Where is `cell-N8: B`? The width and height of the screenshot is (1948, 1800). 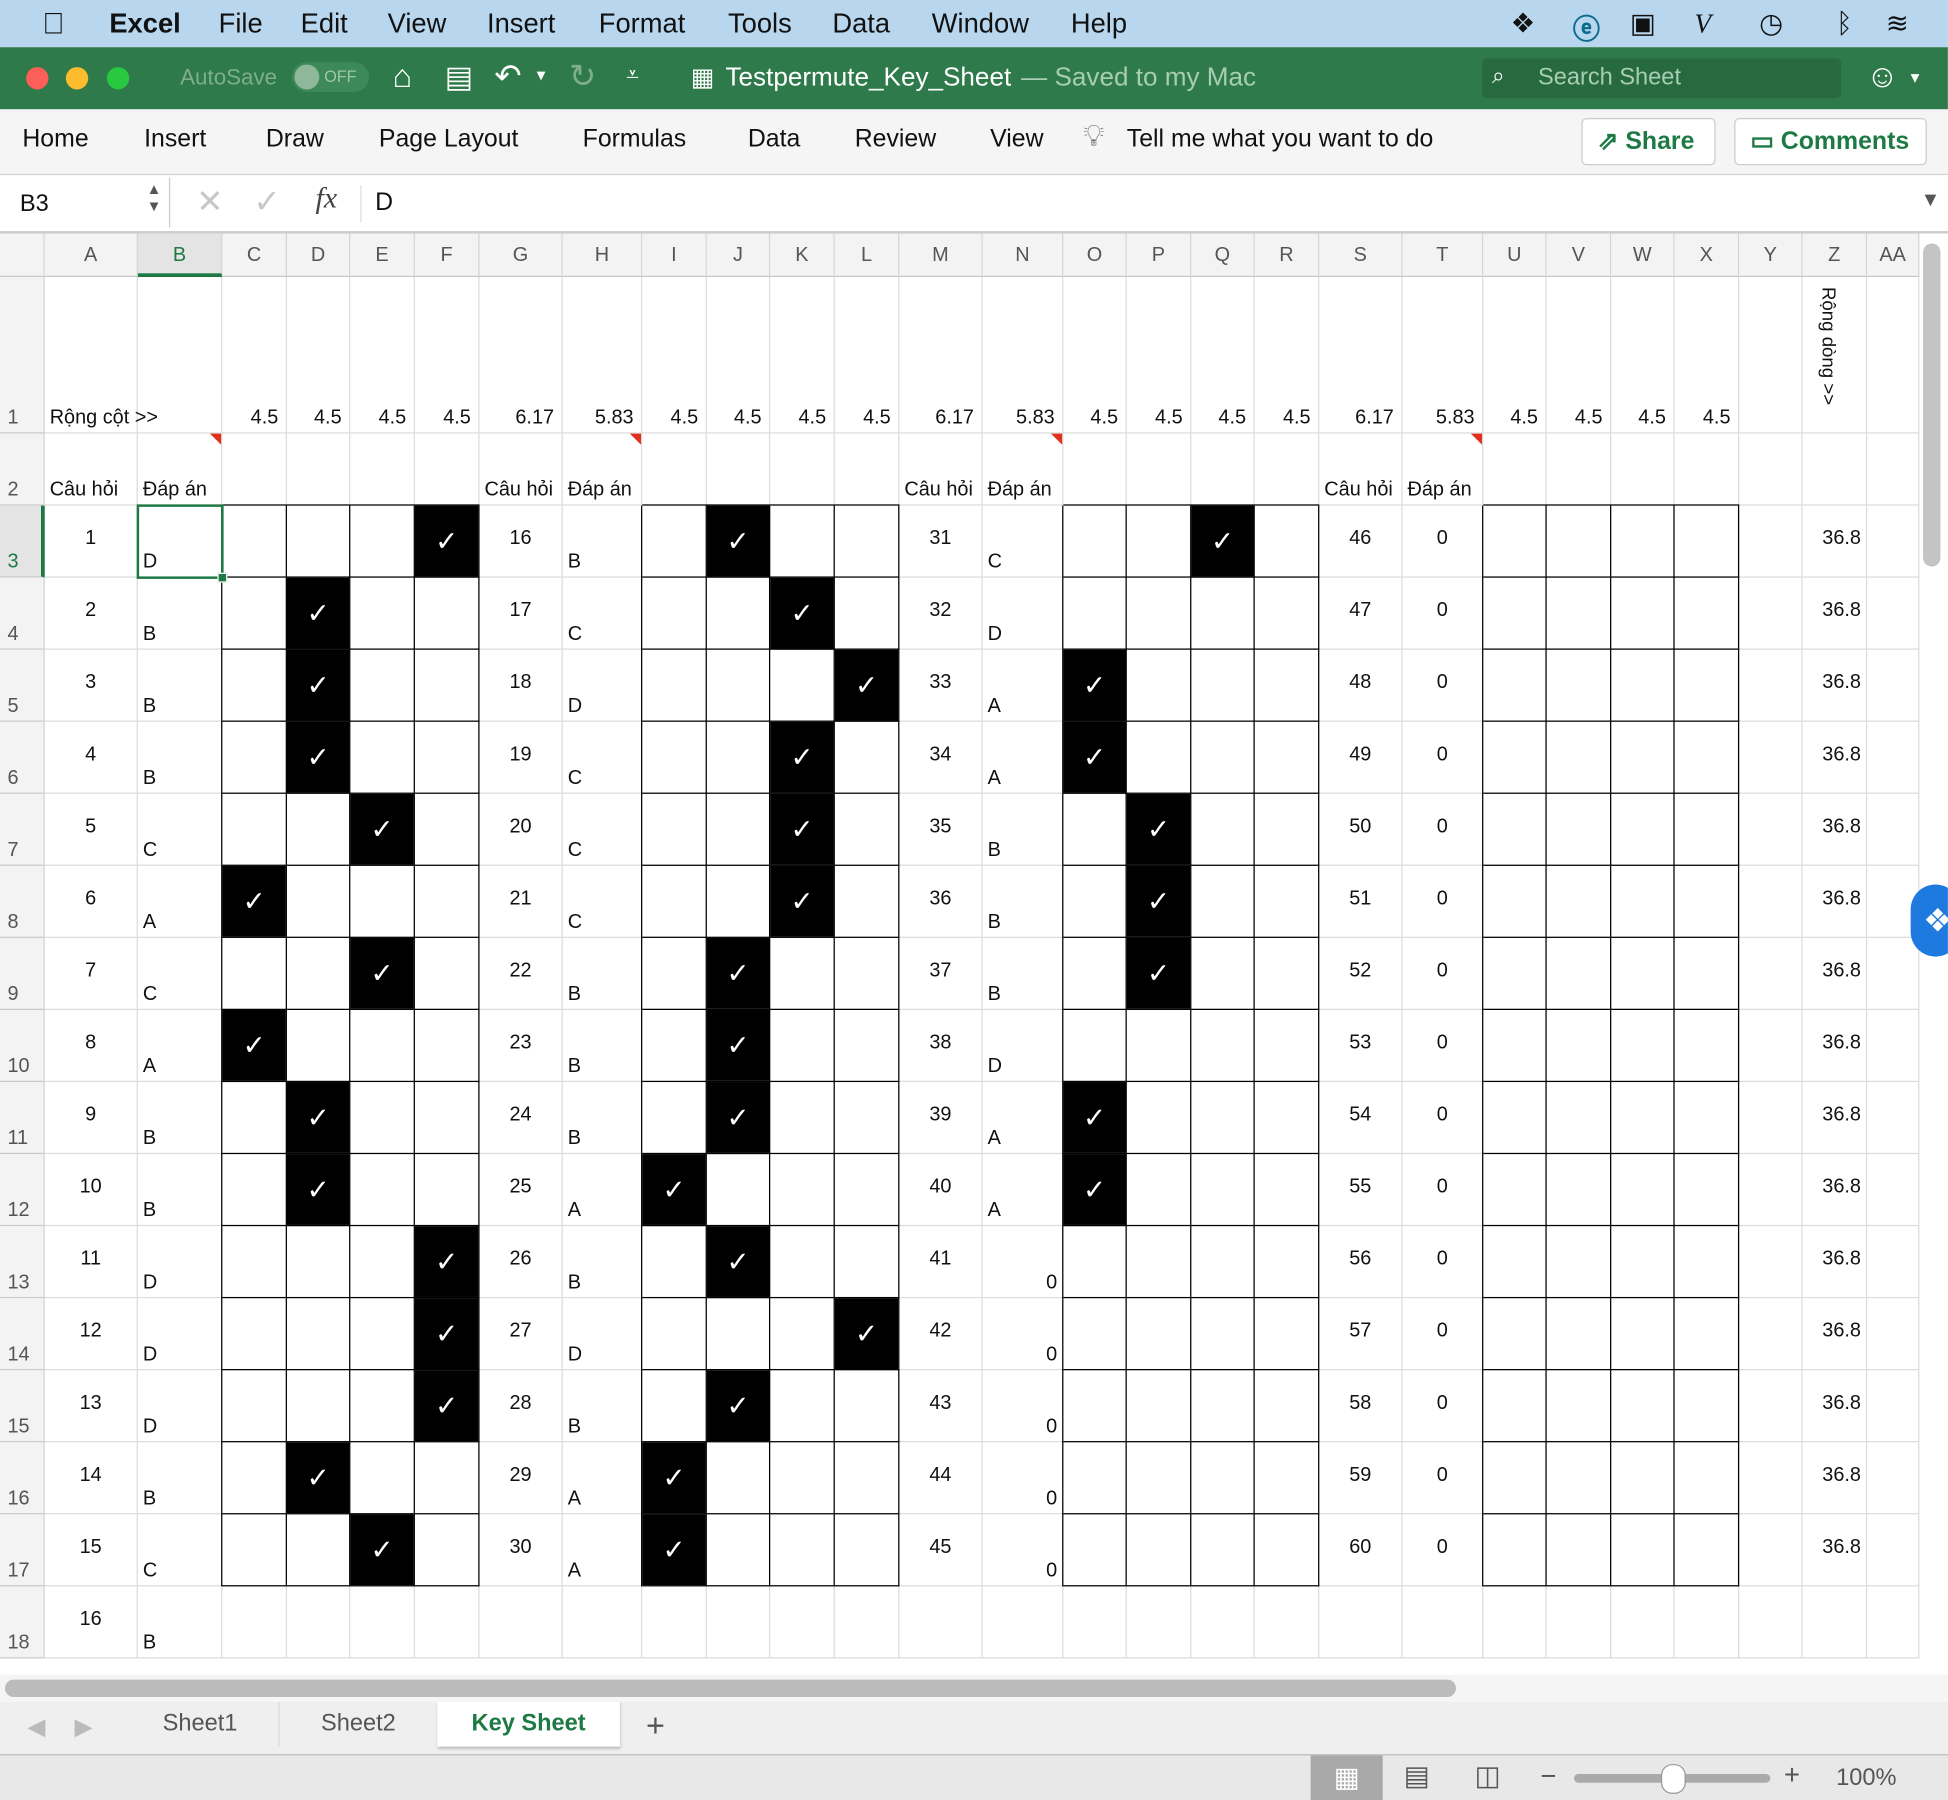 cell-N8: B is located at coordinates (1023, 901).